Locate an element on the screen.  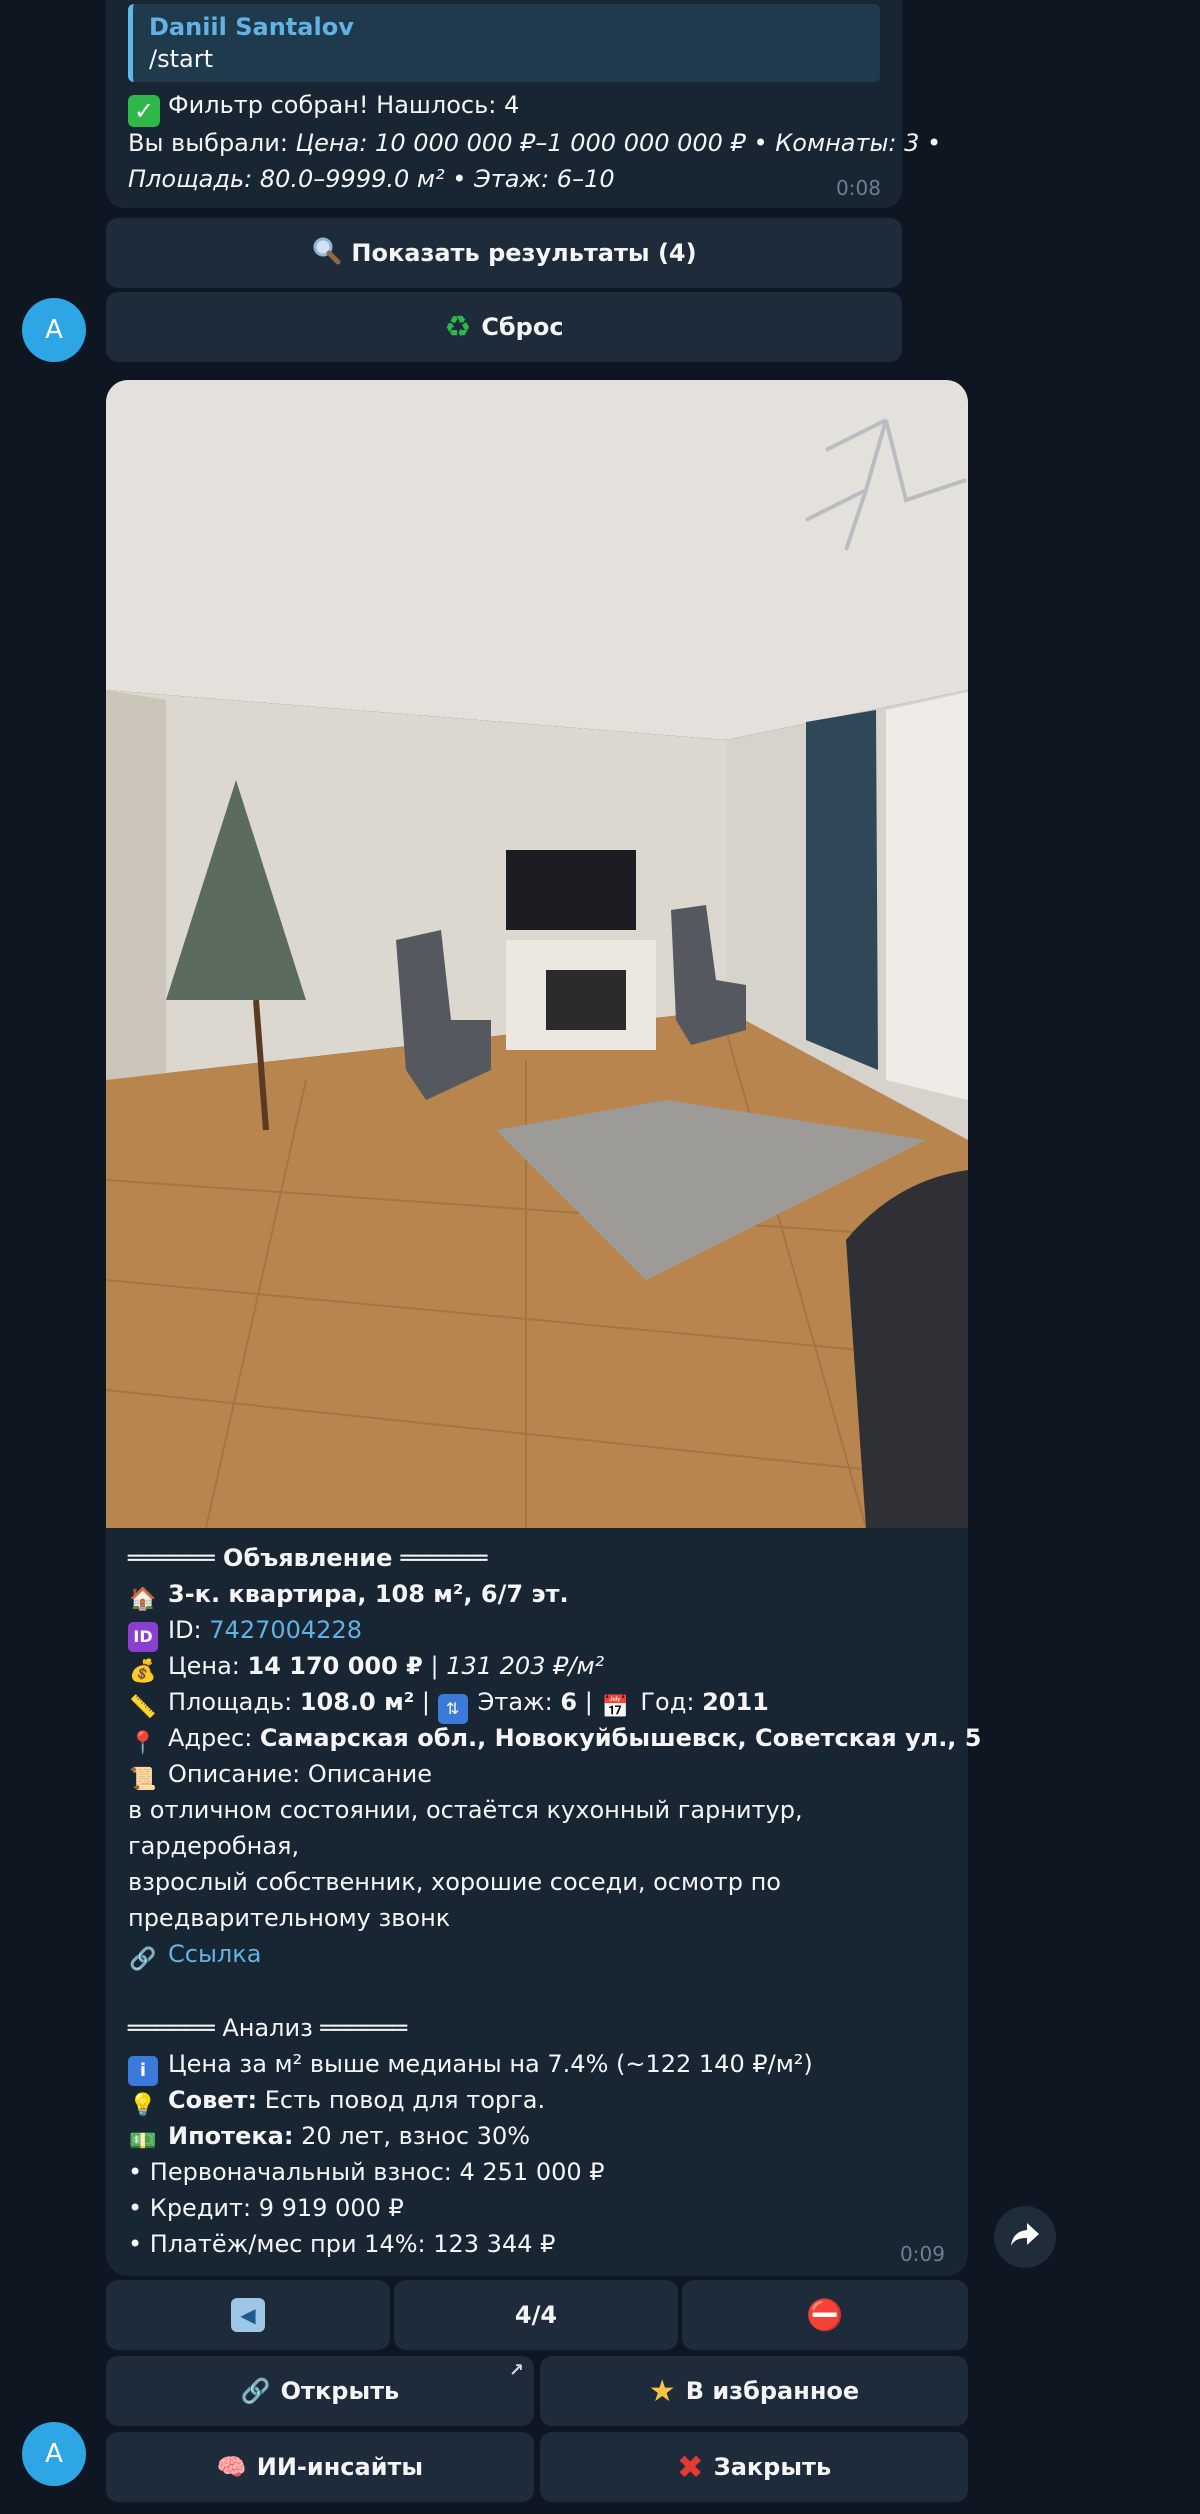
forward-button is located at coordinates (1025, 2237).